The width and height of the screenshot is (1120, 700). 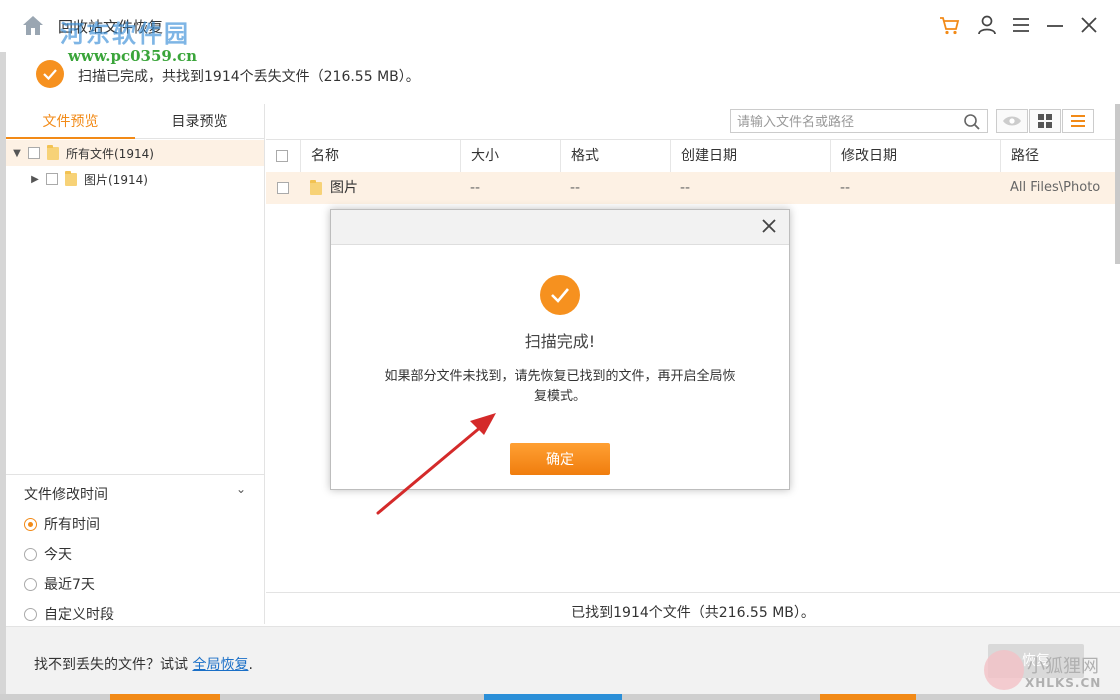 I want to click on select-all-checkbox, so click(x=282, y=156).